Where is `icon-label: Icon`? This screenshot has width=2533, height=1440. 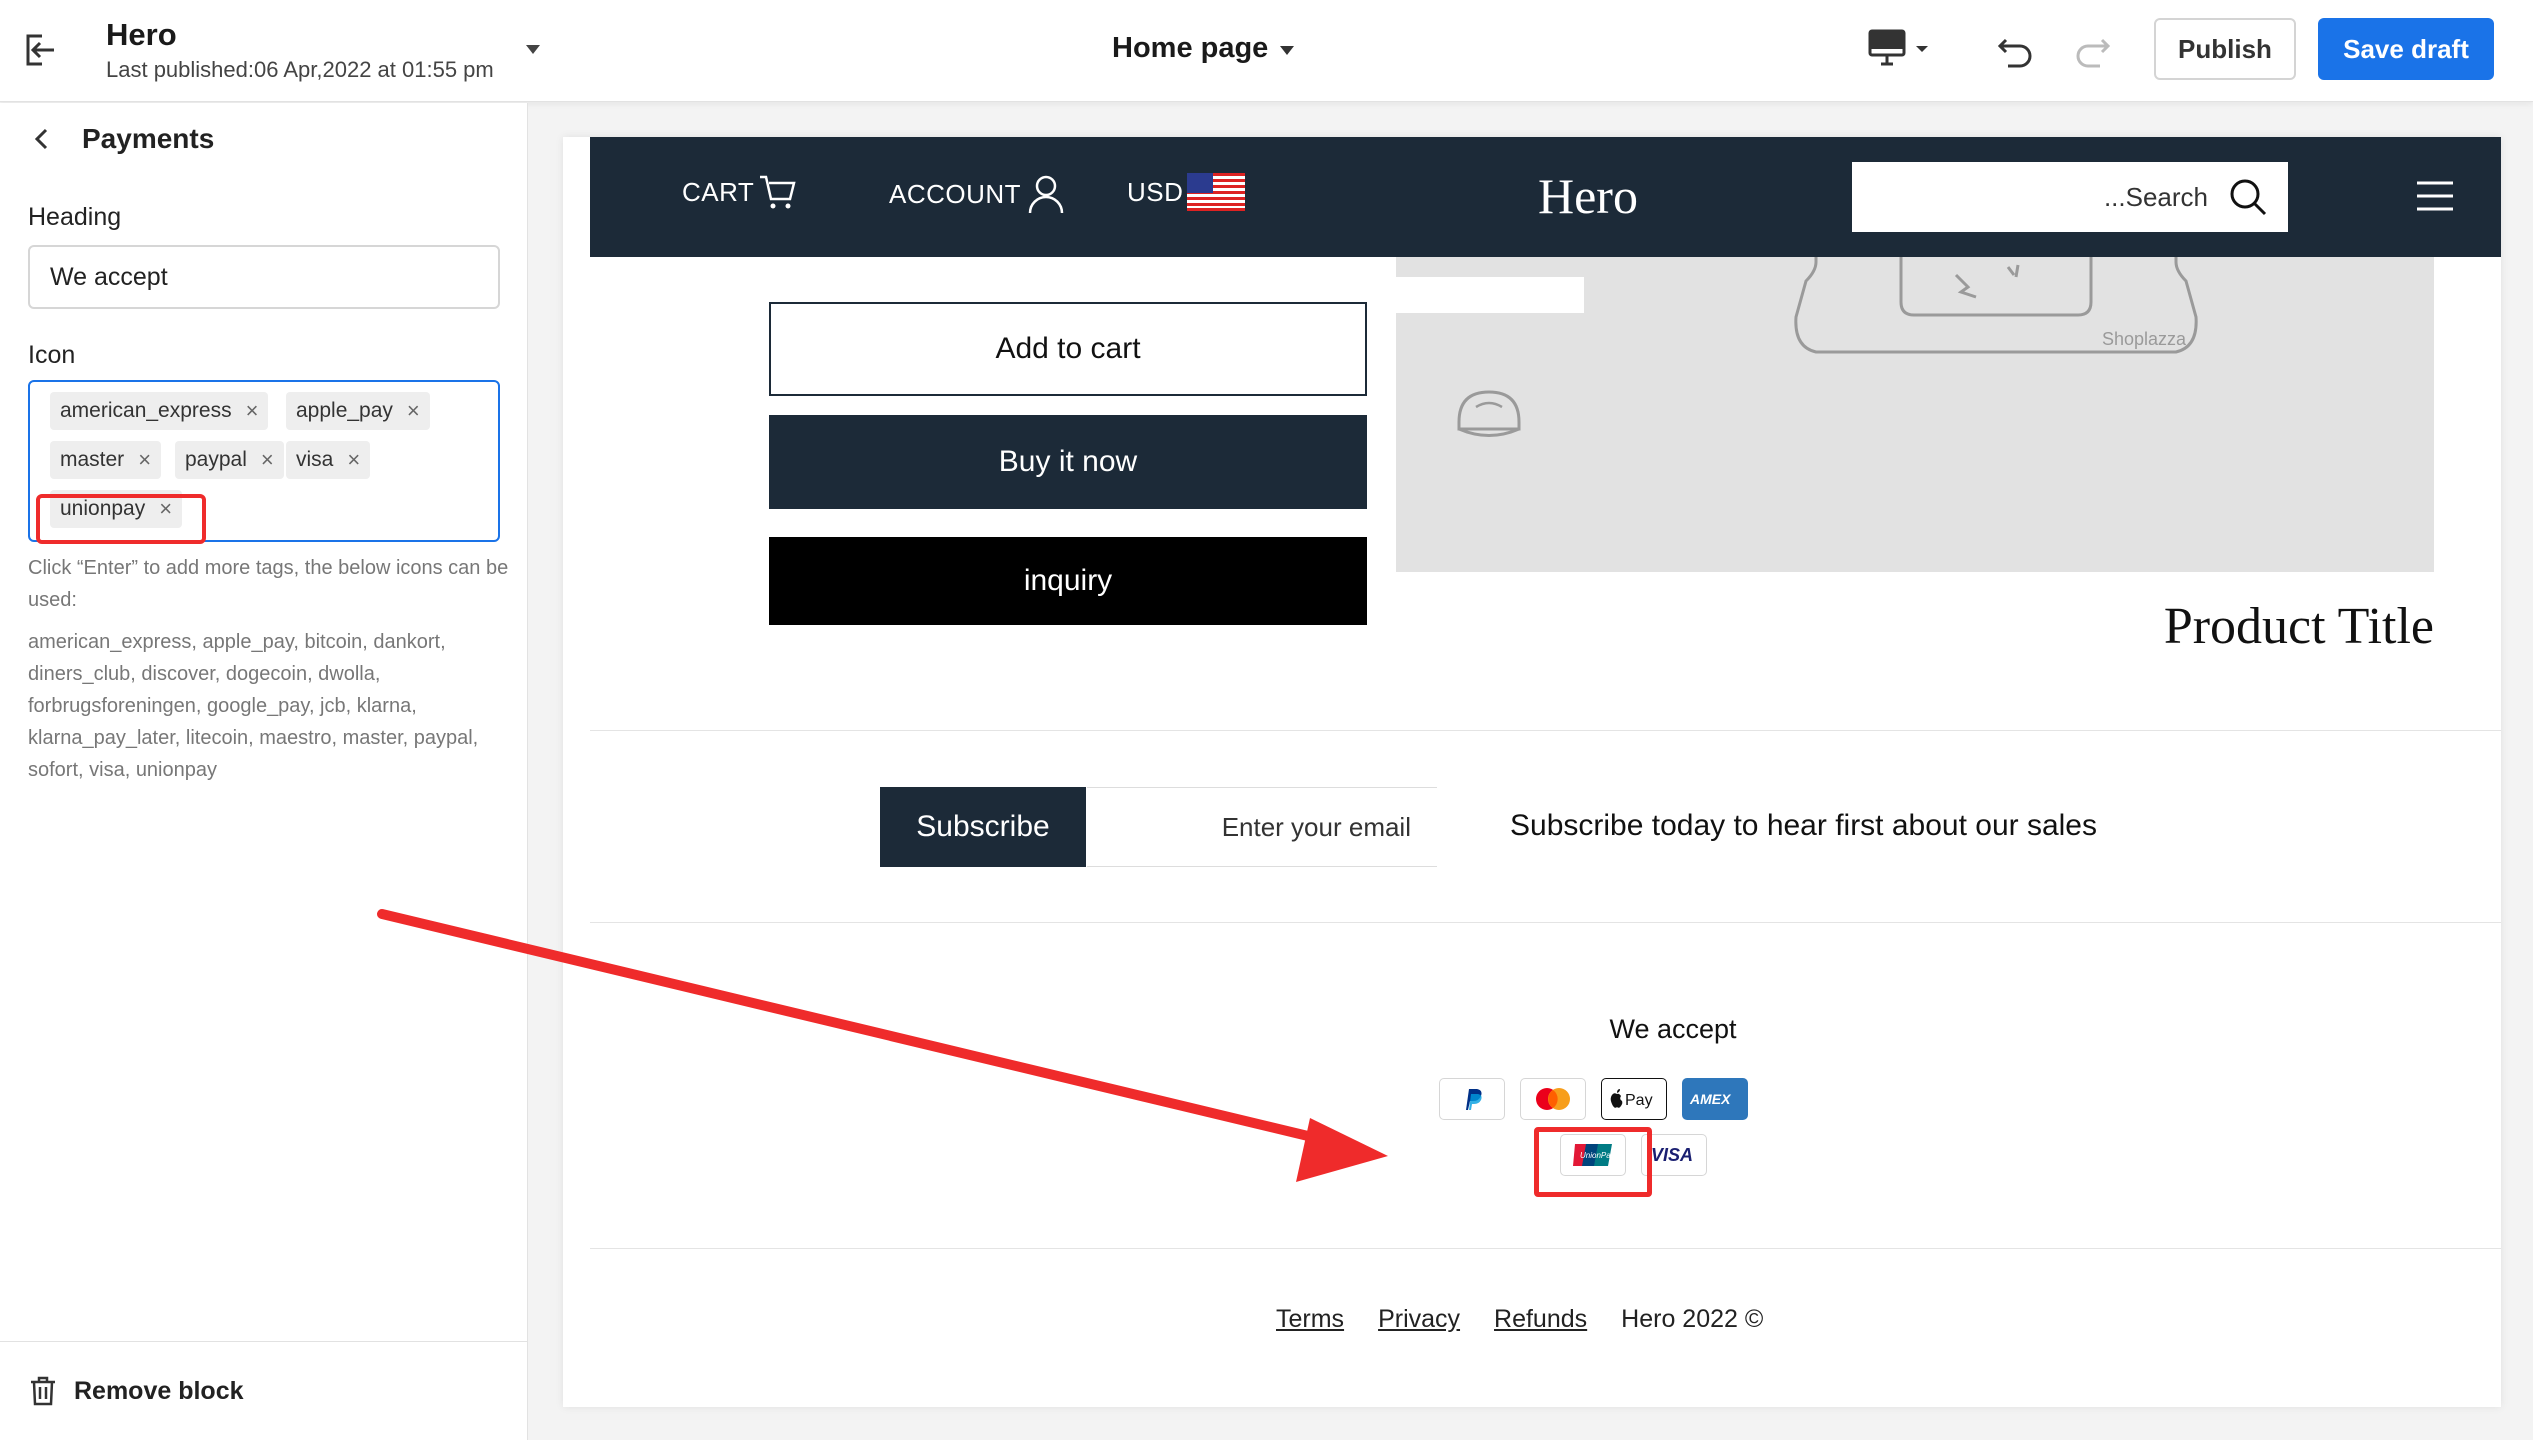
icon-label: Icon is located at coordinates (52, 355).